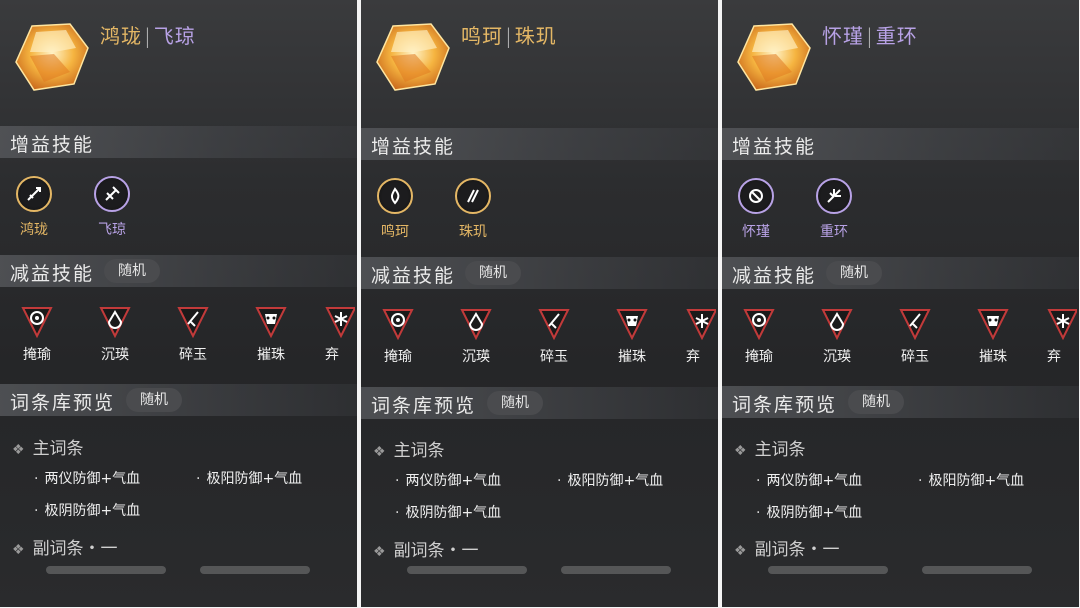 This screenshot has width=1080, height=608. What do you see at coordinates (34, 230) in the screenshot?
I see `buff-skill-label: 鸿珑` at bounding box center [34, 230].